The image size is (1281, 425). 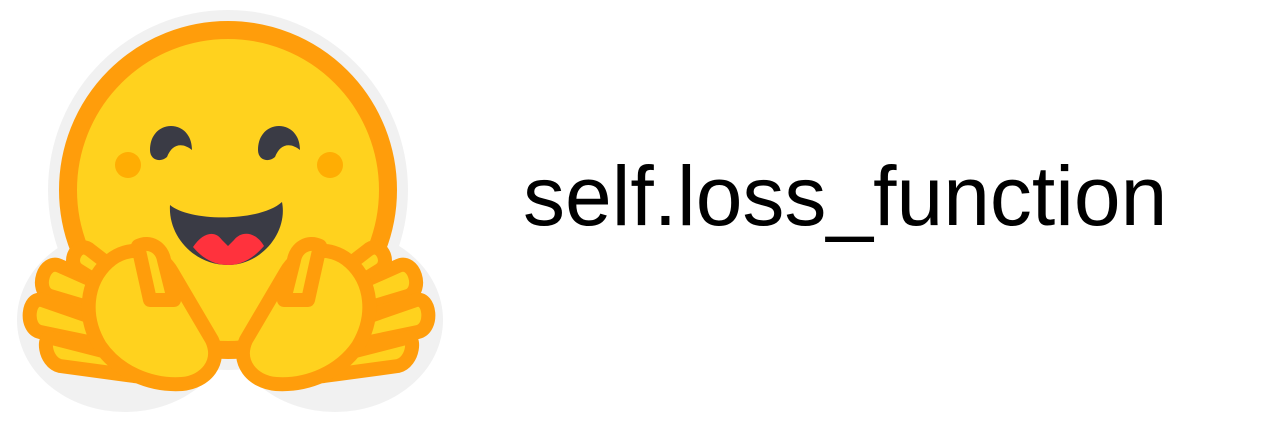 What do you see at coordinates (845, 196) in the screenshot?
I see `caption-text: self.loss_function` at bounding box center [845, 196].